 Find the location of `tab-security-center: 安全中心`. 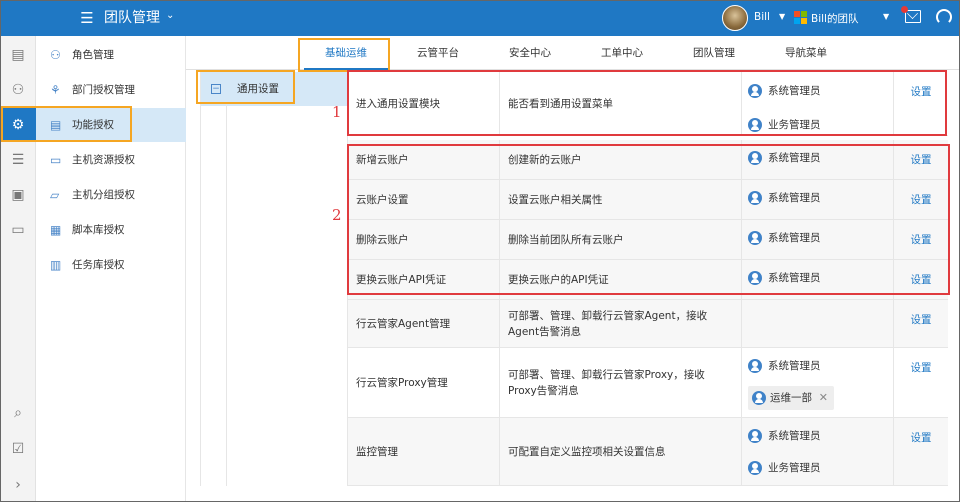

tab-security-center: 安全中心 is located at coordinates (530, 53).